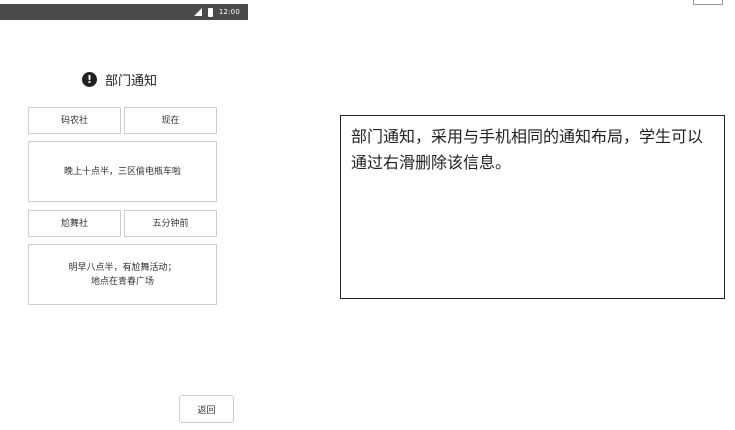 Image resolution: width=735 pixels, height=430 pixels. I want to click on signal-icon, so click(197, 12).